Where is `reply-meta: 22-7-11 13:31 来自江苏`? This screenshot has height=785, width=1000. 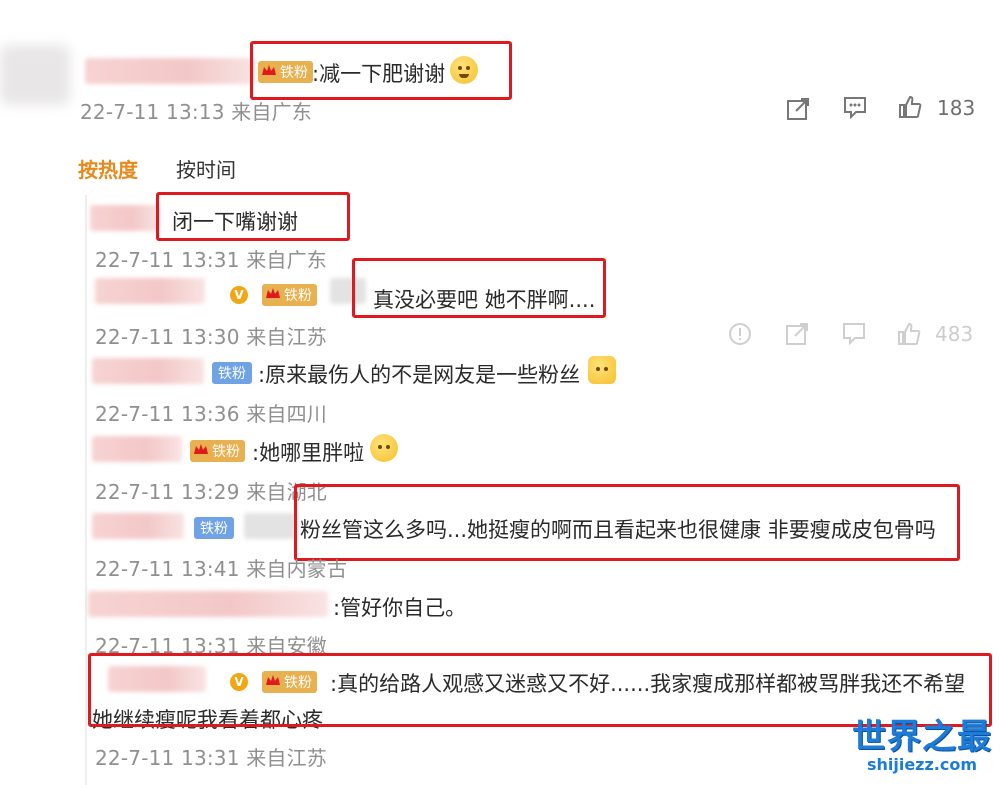
reply-meta: 22-7-11 13:31 来自江苏 is located at coordinates (211, 758).